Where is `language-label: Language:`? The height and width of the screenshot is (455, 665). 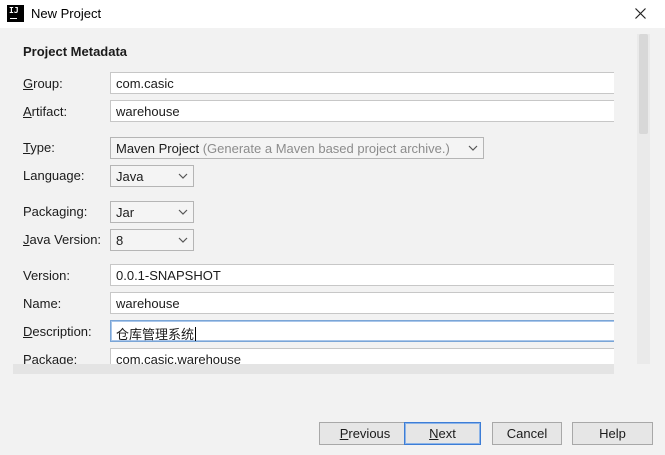
language-label: Language: is located at coordinates (54, 175).